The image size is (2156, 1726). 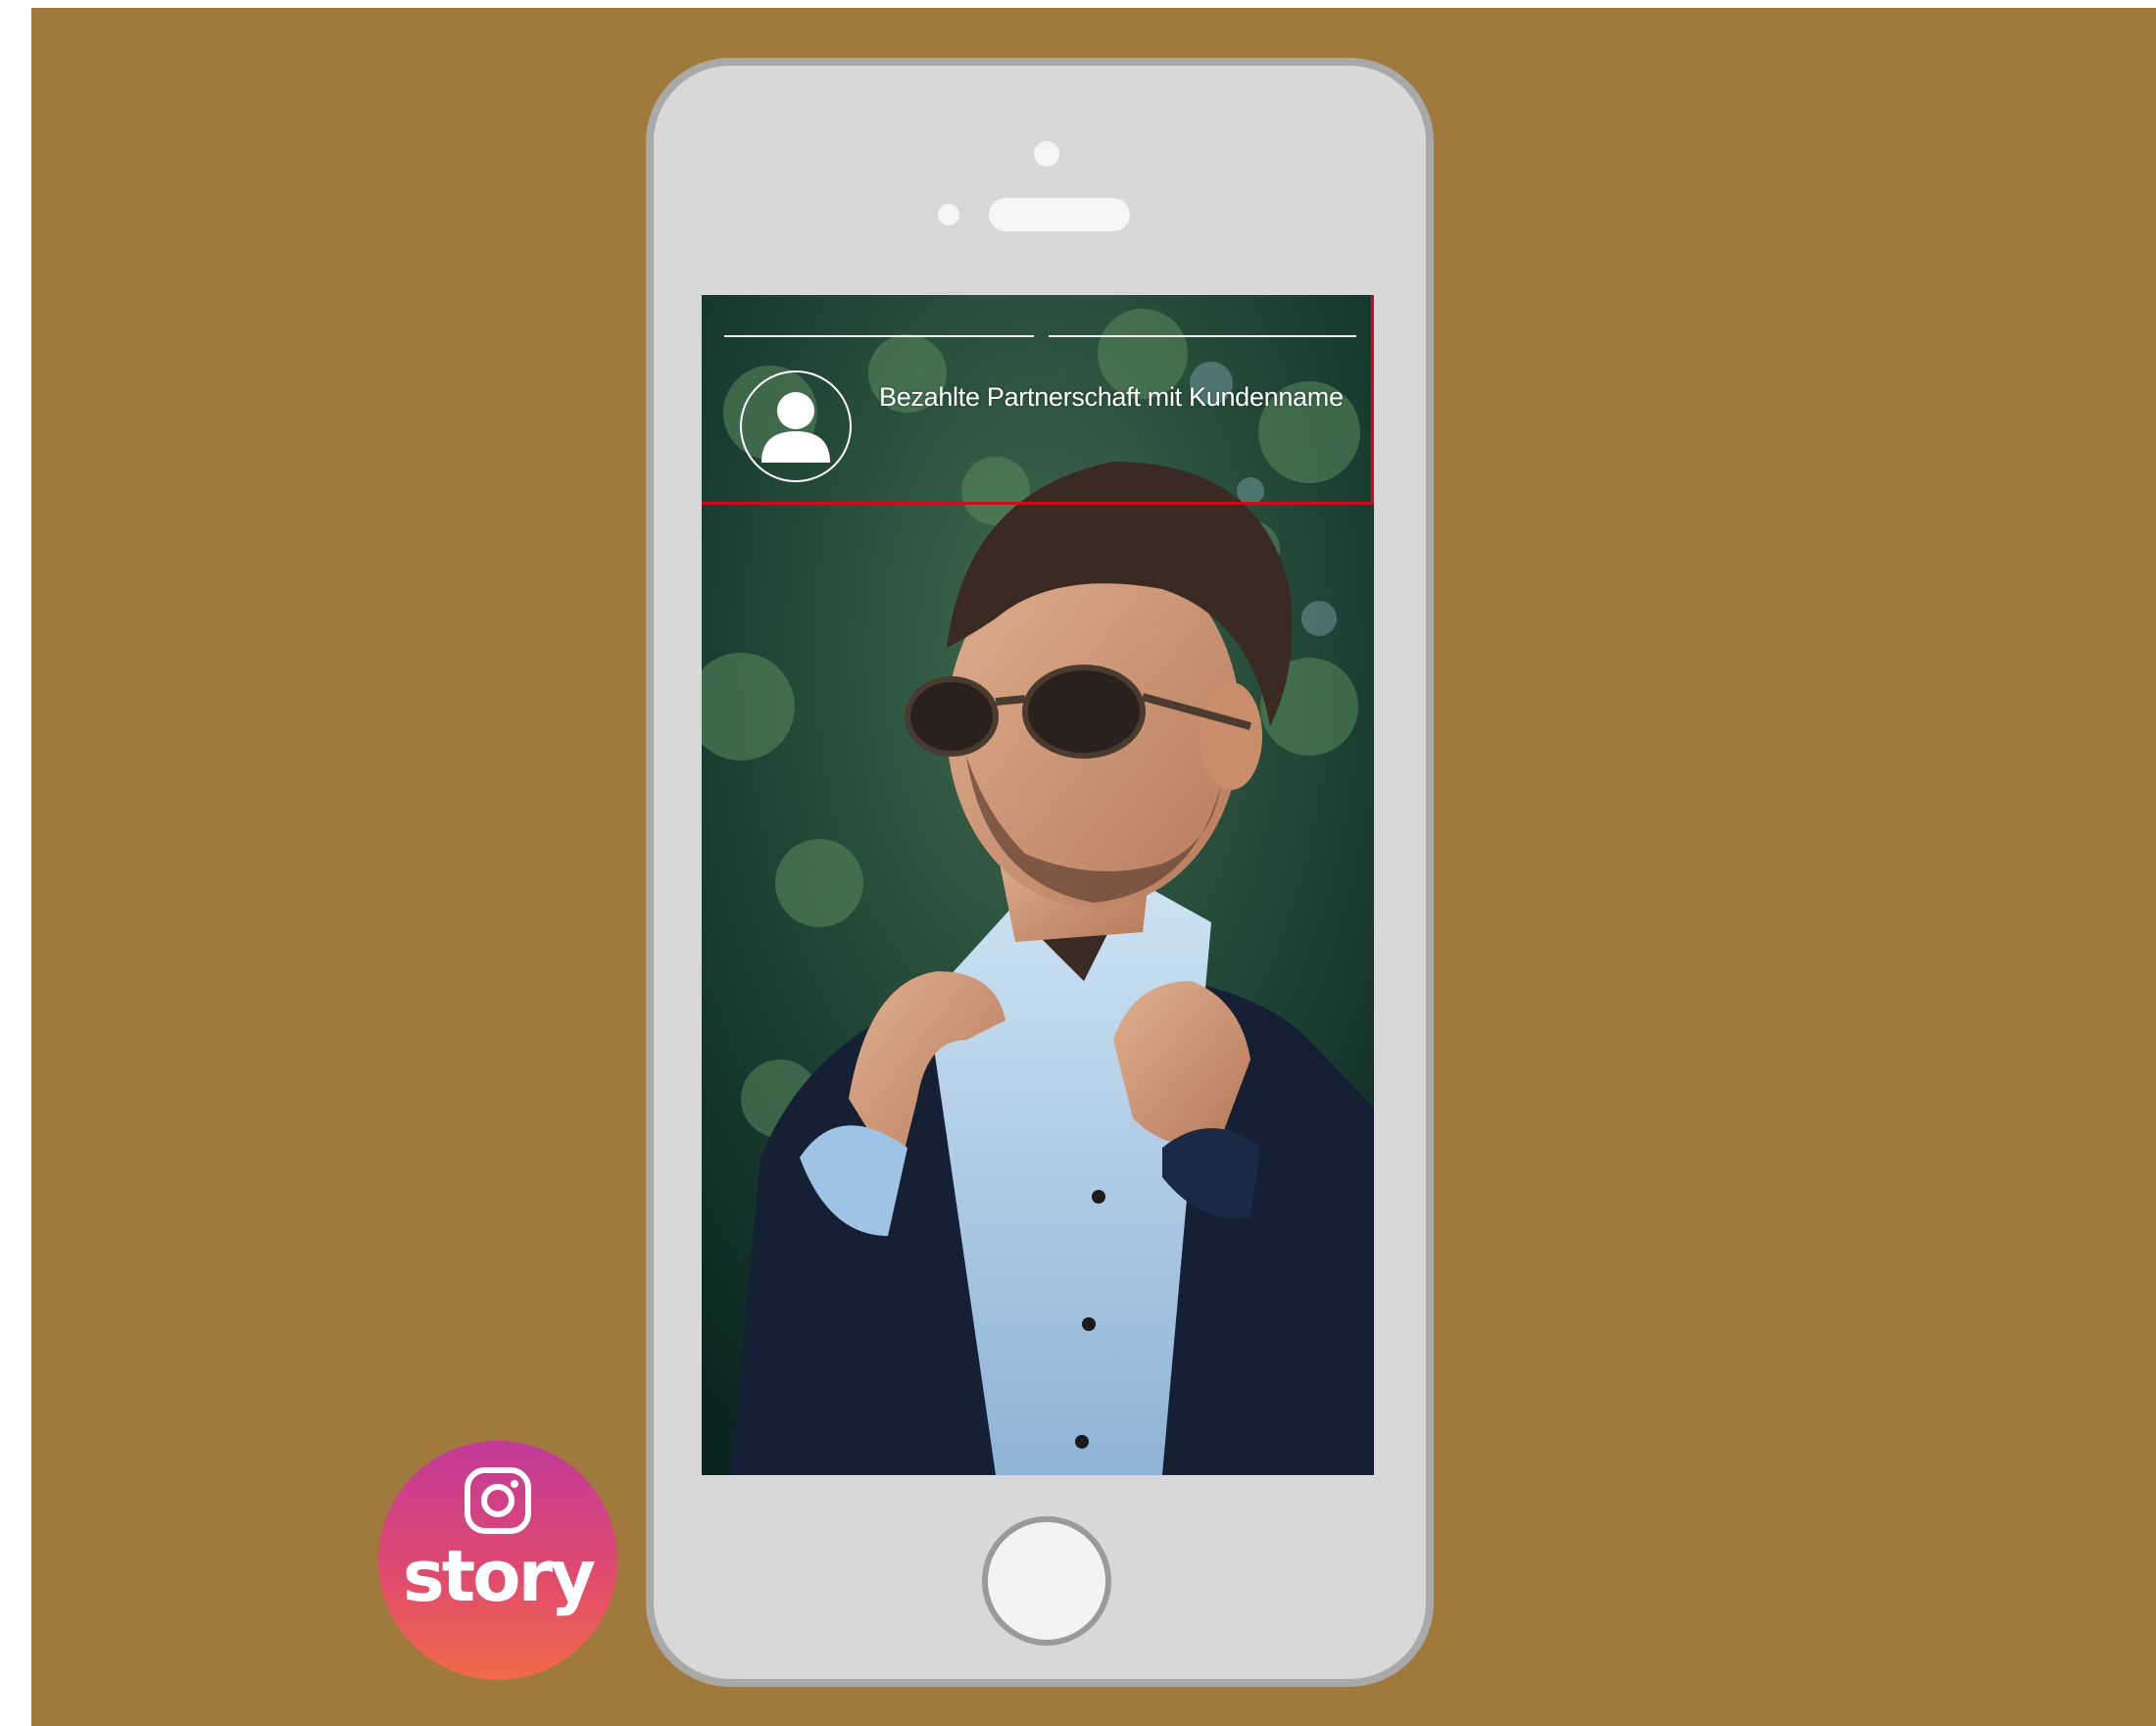 What do you see at coordinates (1059, 214) in the screenshot?
I see `earpiece-speaker` at bounding box center [1059, 214].